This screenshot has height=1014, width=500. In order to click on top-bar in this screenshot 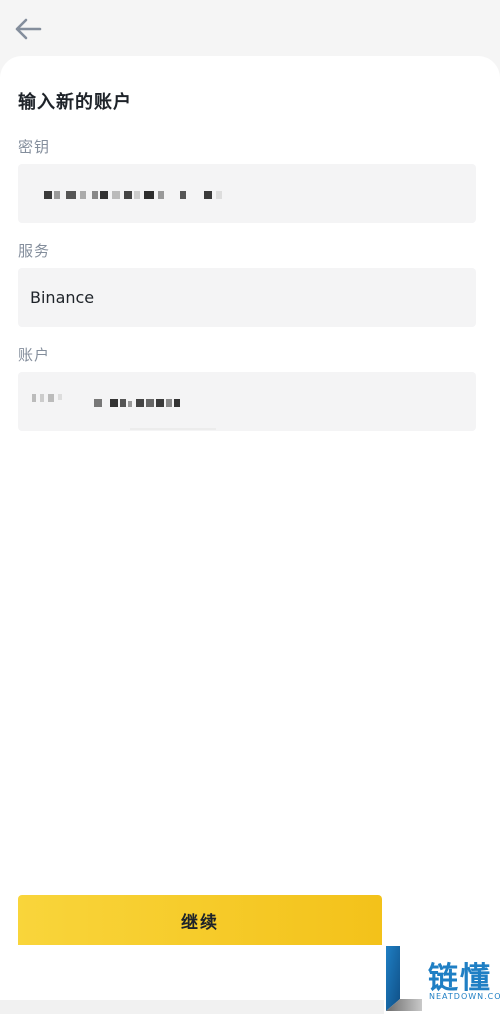, I will do `click(250, 28)`.